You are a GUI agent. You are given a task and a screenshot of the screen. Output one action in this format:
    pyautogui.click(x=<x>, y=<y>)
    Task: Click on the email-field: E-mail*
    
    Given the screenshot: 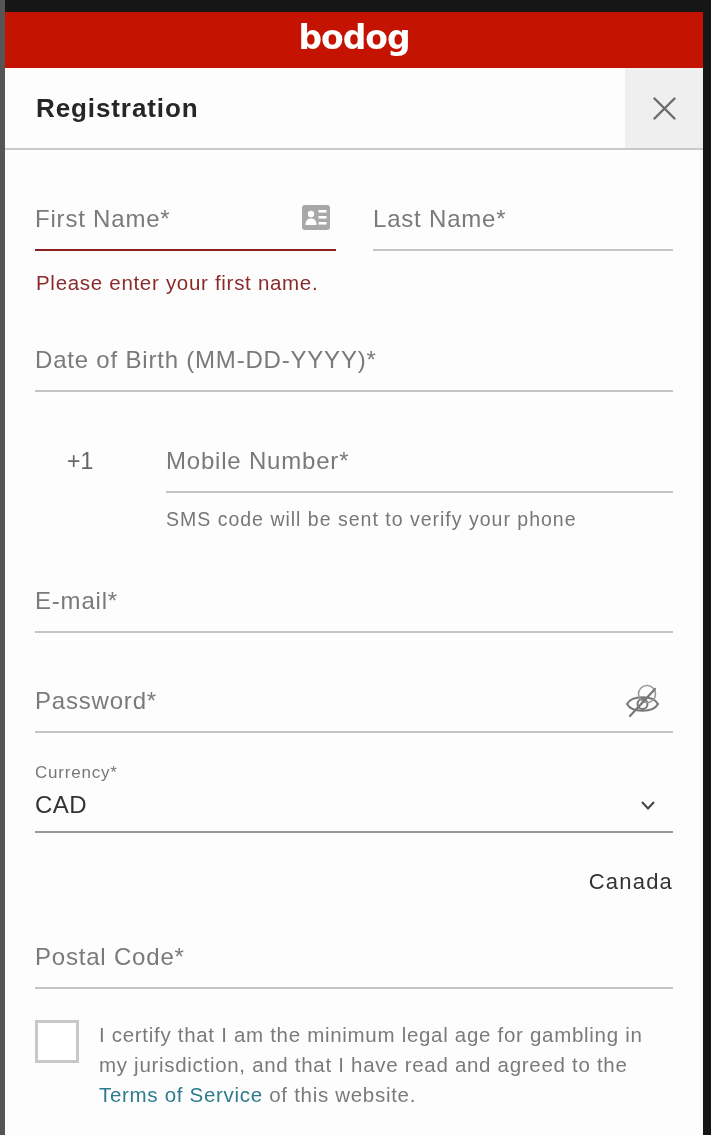 What is the action you would take?
    pyautogui.click(x=354, y=607)
    